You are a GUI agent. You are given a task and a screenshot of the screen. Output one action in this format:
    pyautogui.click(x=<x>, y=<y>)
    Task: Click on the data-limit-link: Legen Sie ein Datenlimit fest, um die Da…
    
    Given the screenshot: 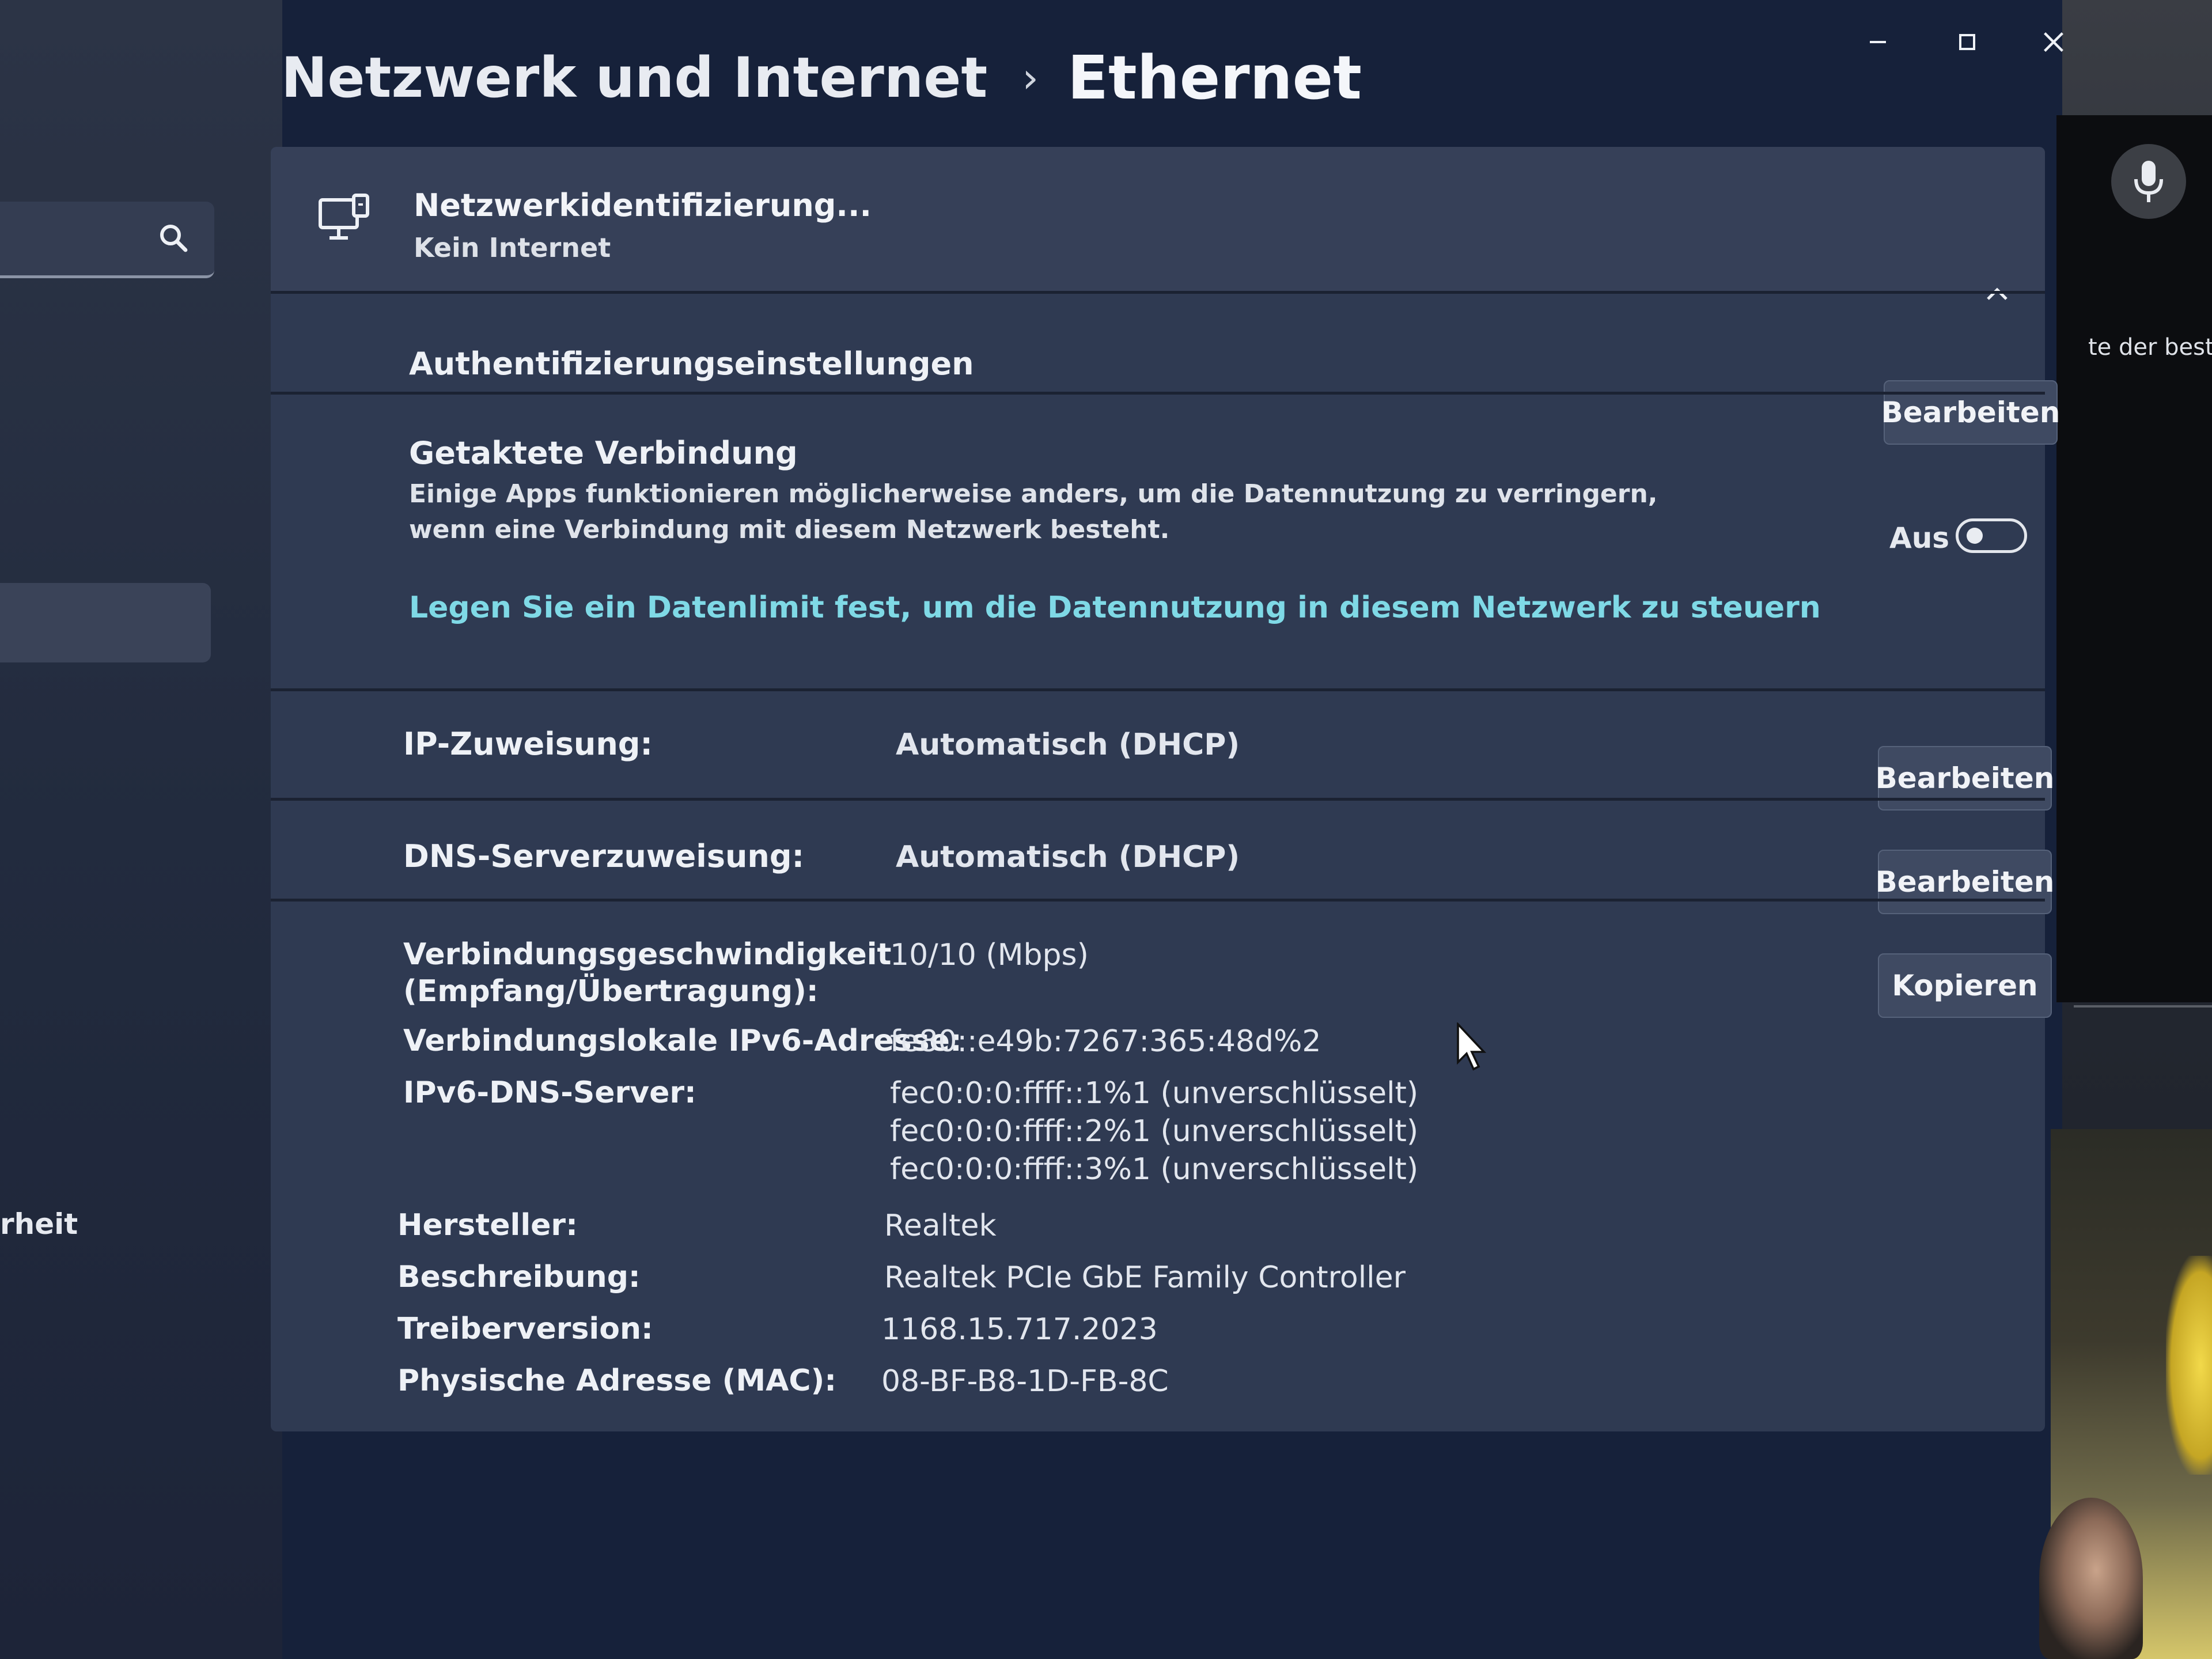 What is the action you would take?
    pyautogui.click(x=1115, y=607)
    